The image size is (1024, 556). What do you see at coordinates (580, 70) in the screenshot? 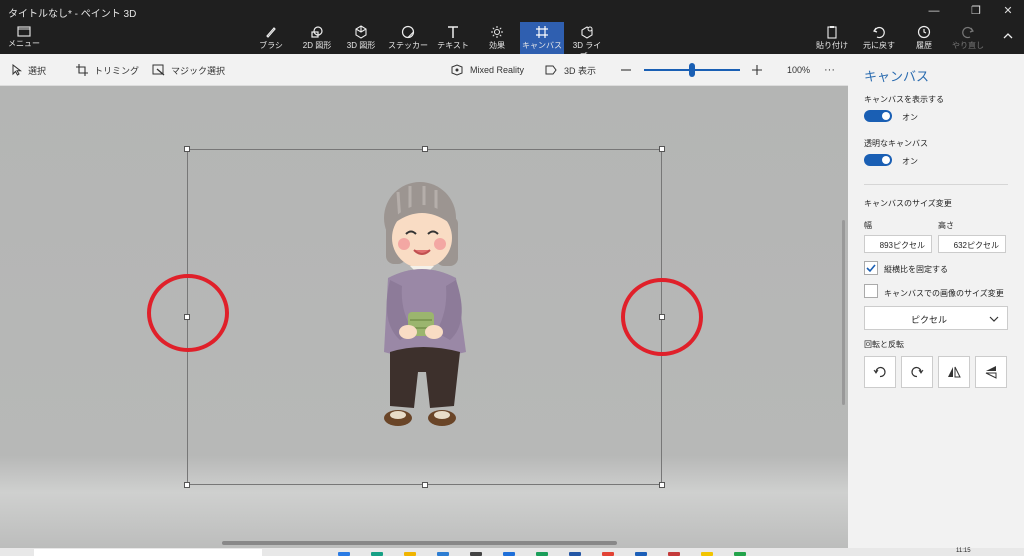
I see `view-3d-label: 3D 表示` at bounding box center [580, 70].